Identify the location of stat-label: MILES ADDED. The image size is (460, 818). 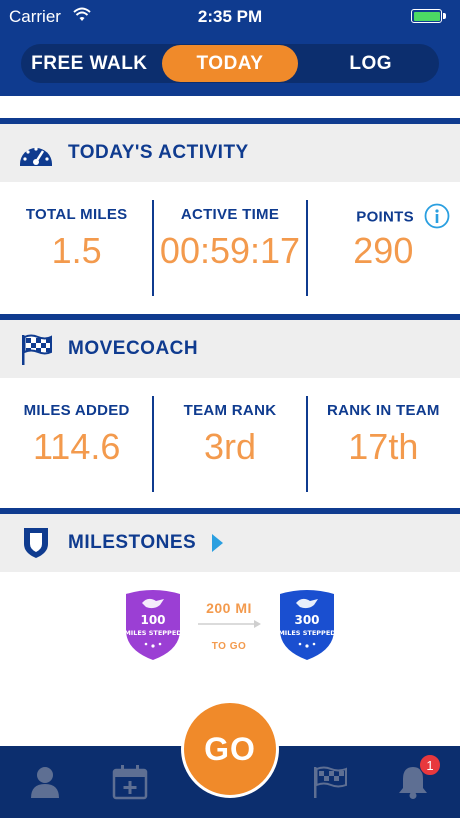
(76, 410).